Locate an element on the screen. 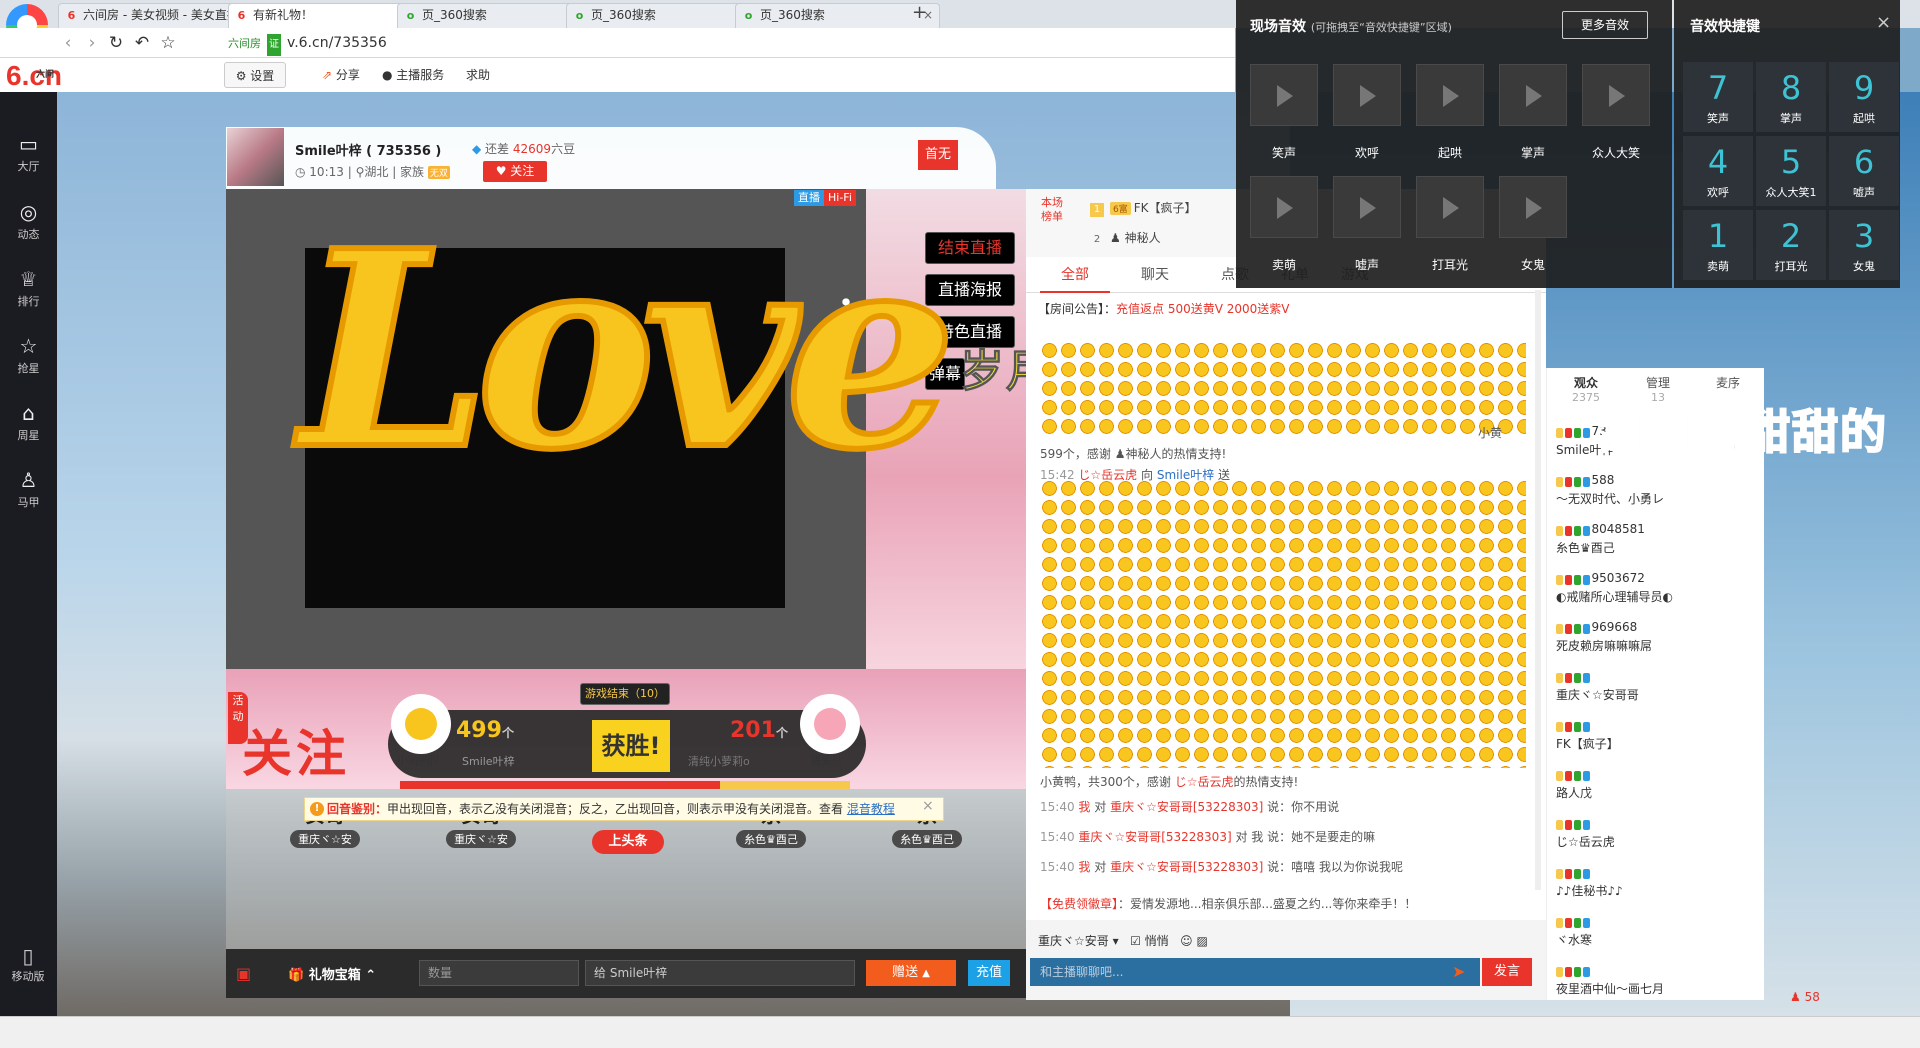 The width and height of the screenshot is (1920, 1048). sidebar-item-label: 抢星 is located at coordinates (28, 368).